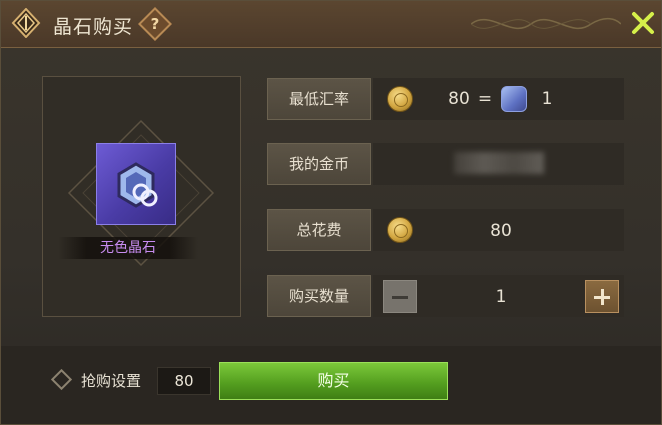  Describe the element at coordinates (643, 23) in the screenshot. I see `close-icon` at that location.